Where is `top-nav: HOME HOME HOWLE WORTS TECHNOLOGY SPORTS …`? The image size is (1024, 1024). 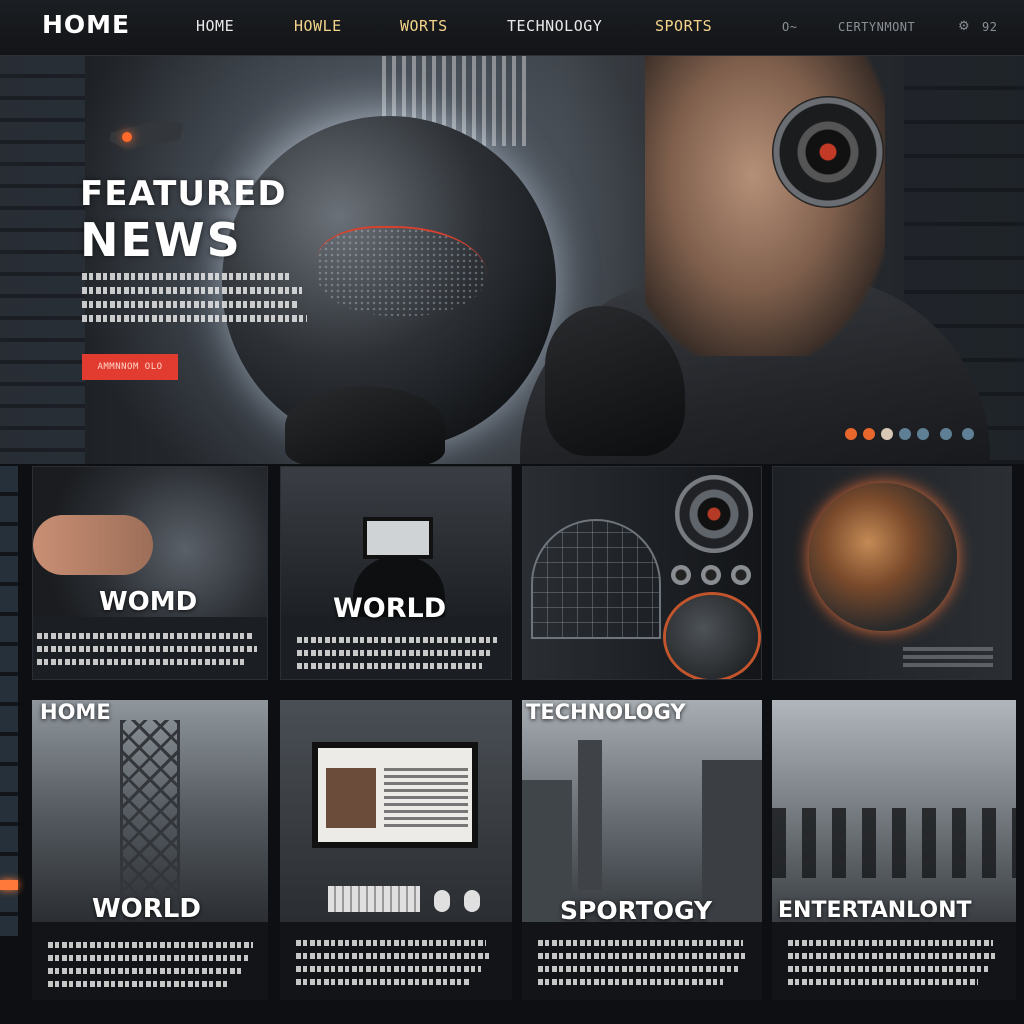
top-nav: HOME HOME HOWLE WORTS TECHNOLOGY SPORTS … is located at coordinates (512, 28).